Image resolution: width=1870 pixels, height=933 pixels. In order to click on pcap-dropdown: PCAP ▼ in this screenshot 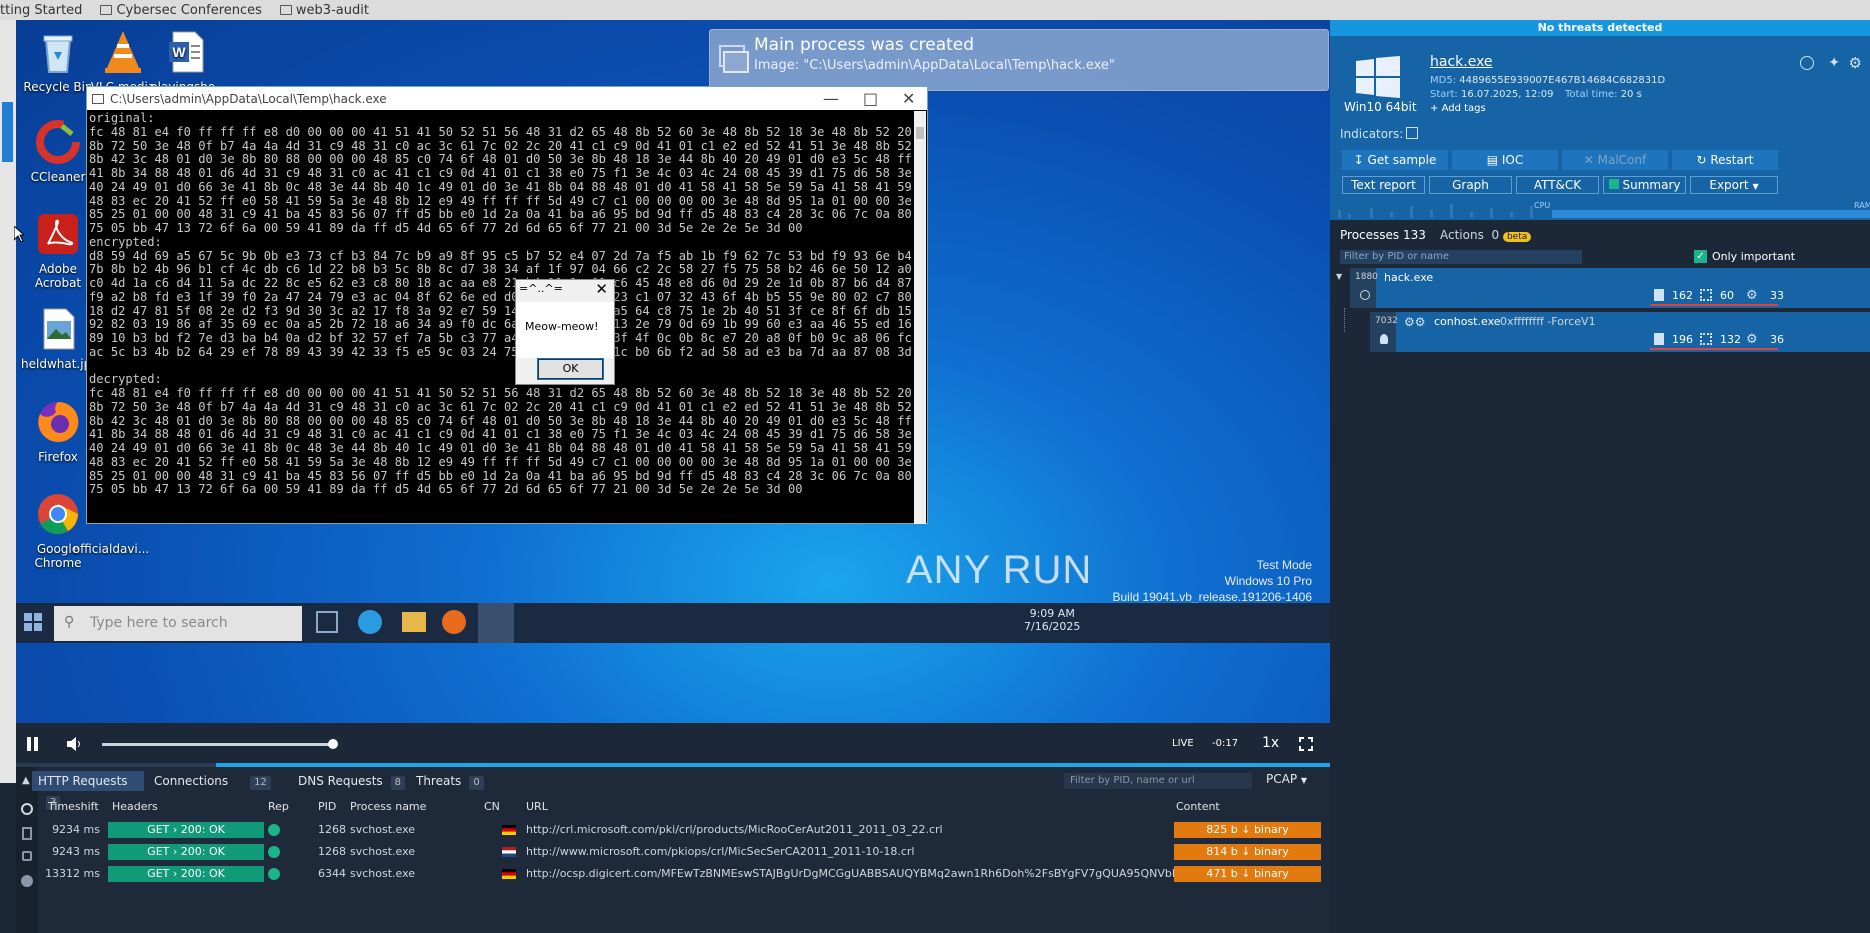, I will do `click(1286, 779)`.